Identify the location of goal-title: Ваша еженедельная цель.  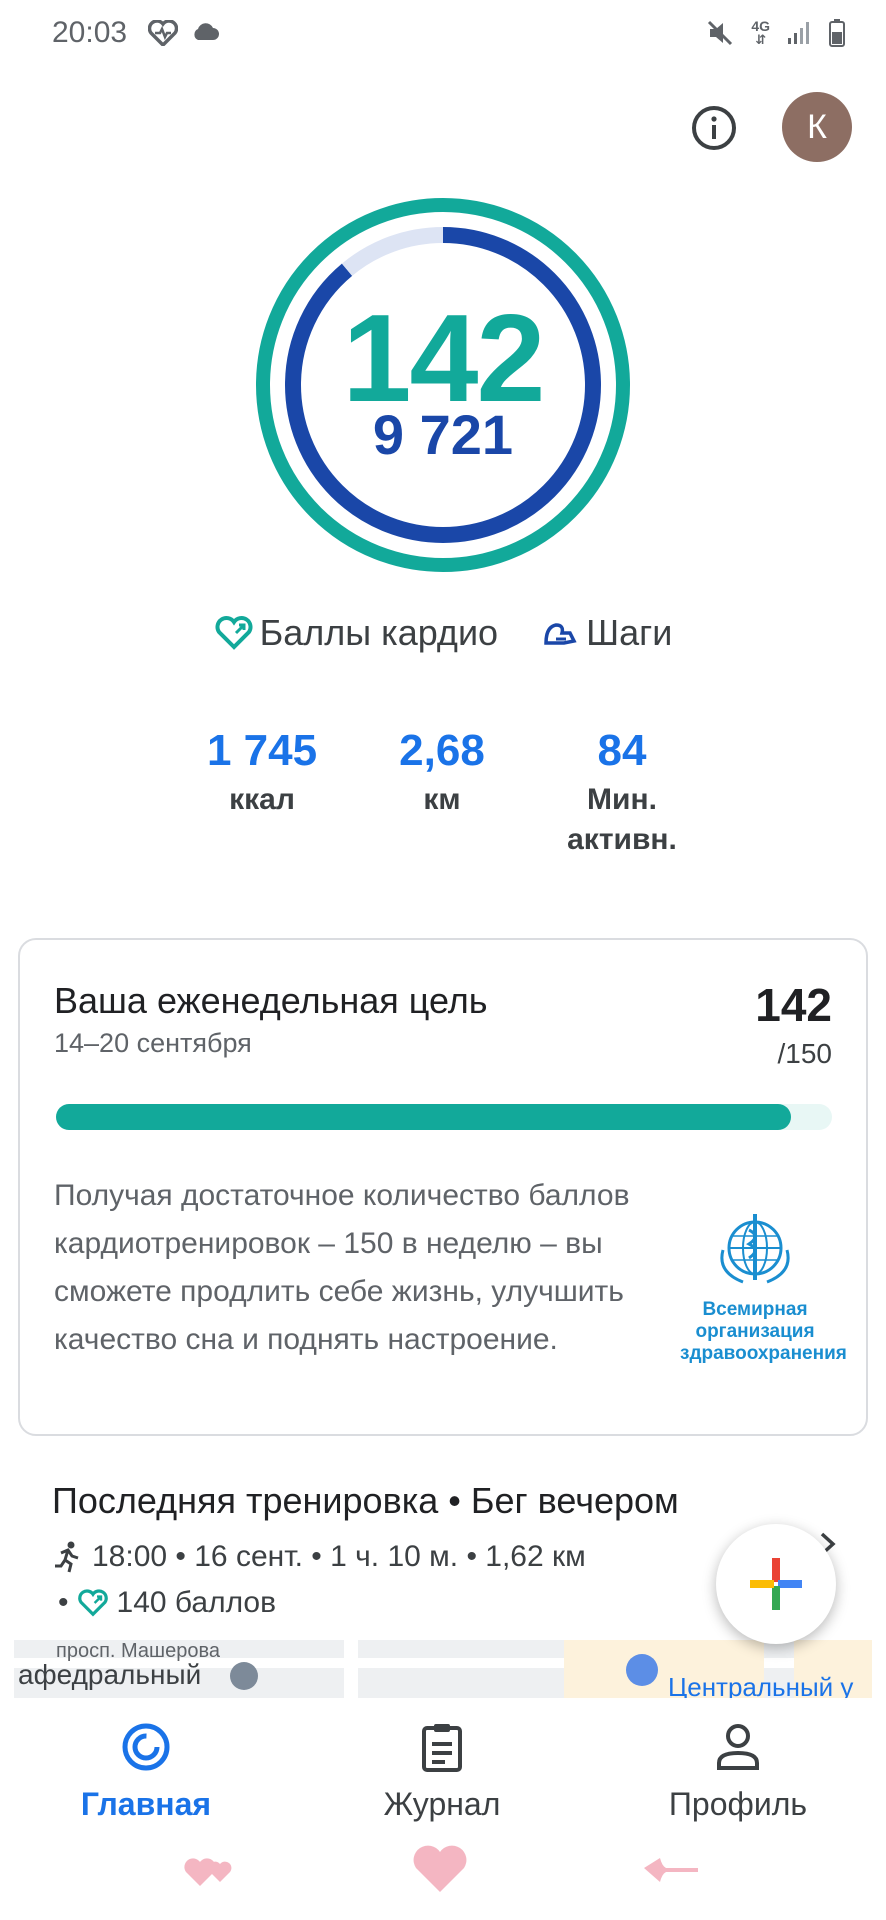
(271, 1000).